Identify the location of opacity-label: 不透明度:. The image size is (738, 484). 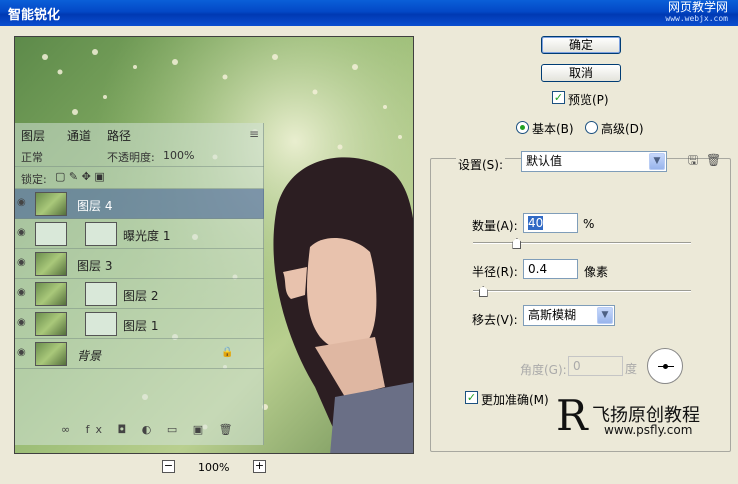
(131, 157).